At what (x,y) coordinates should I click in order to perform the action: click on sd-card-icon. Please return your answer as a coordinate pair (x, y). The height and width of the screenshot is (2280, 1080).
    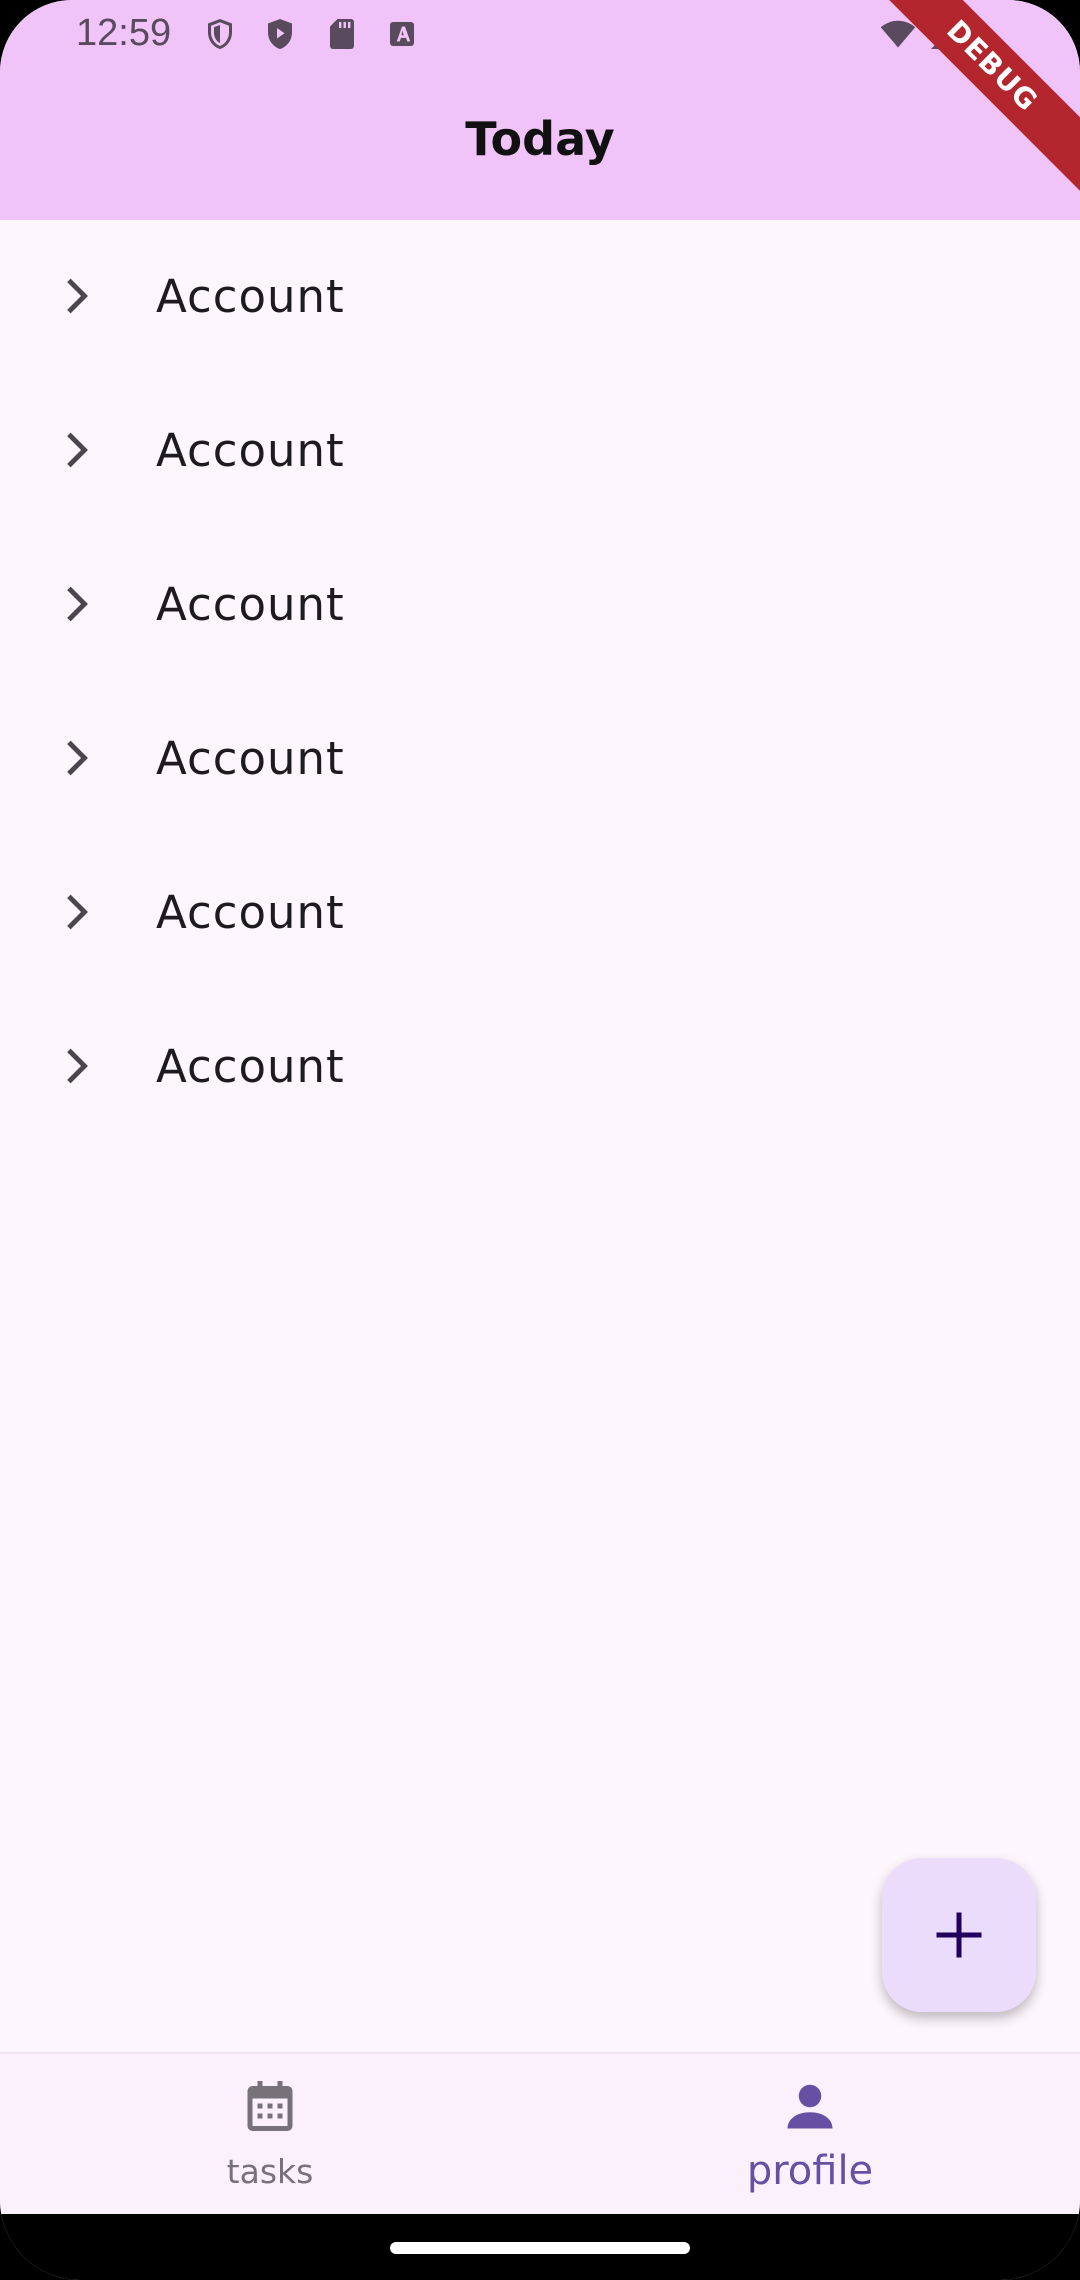
    Looking at the image, I should click on (342, 34).